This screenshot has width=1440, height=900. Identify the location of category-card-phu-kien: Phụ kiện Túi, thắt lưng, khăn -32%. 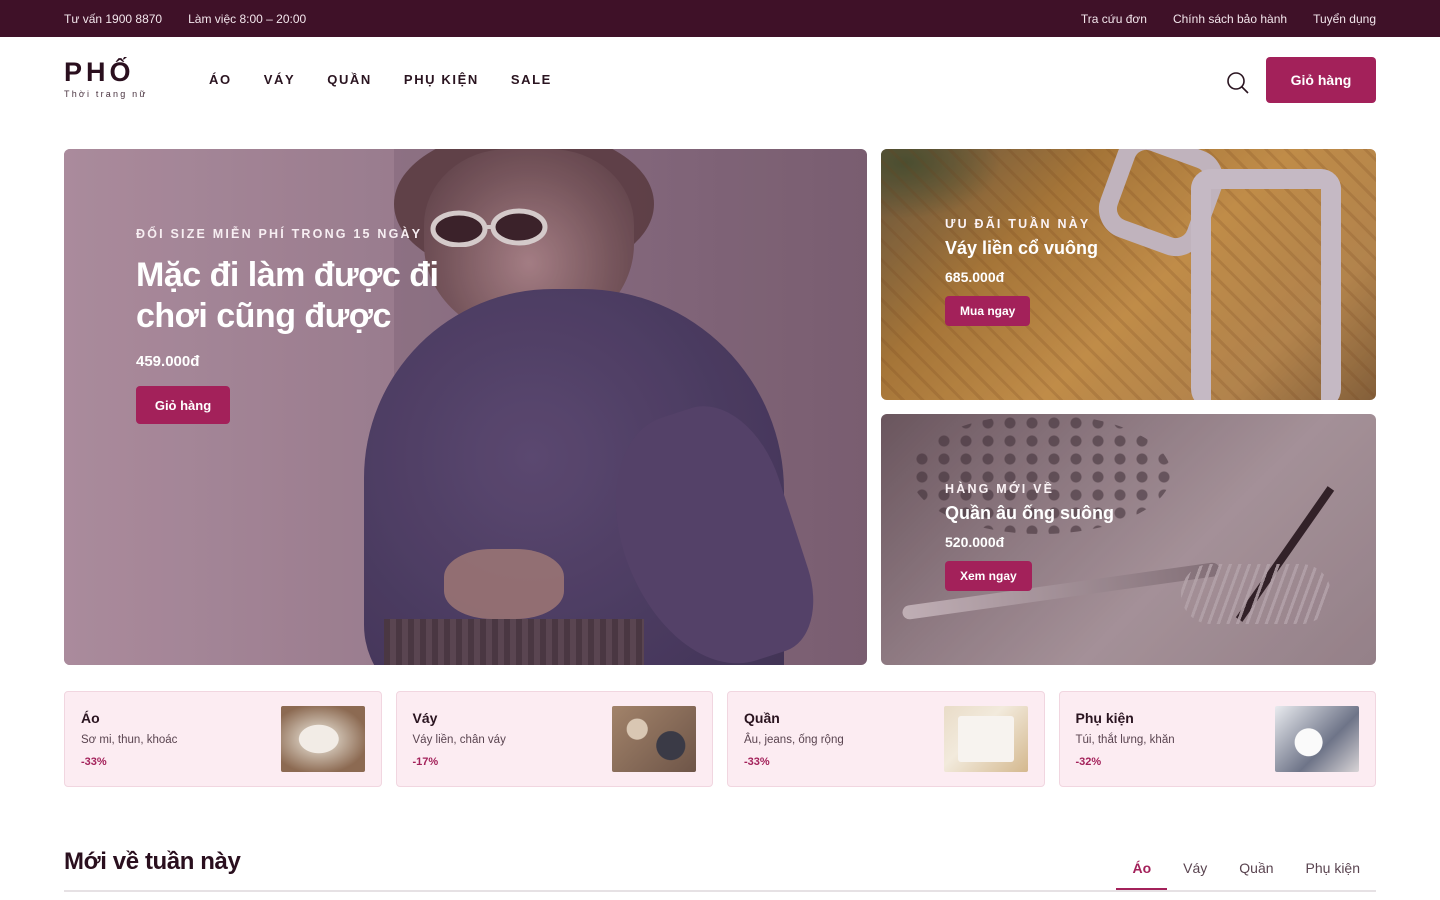
(1217, 739).